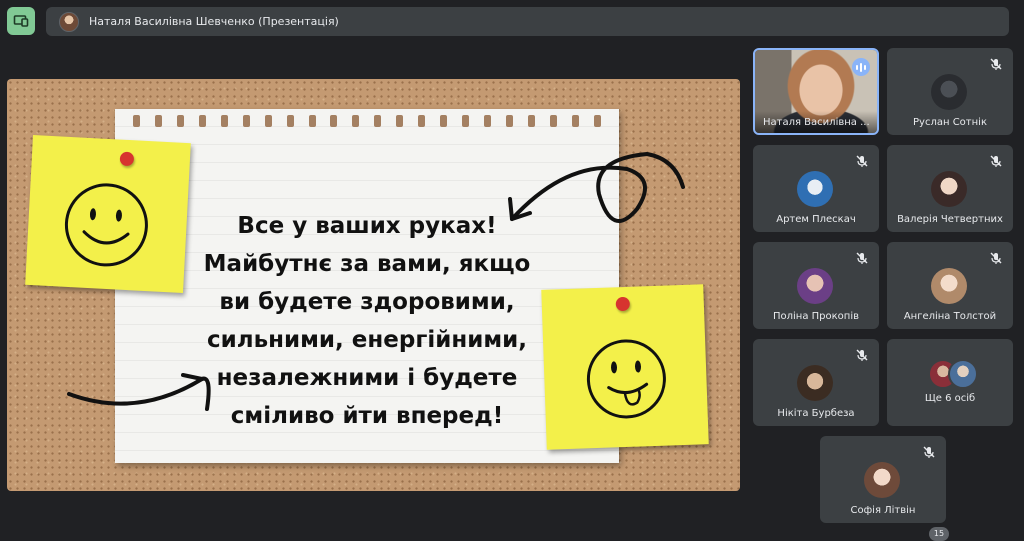 The image size is (1024, 541). What do you see at coordinates (527, 21) in the screenshot?
I see `presentation-title-bar: Наталя Василівна Шевченко (Презентація)` at bounding box center [527, 21].